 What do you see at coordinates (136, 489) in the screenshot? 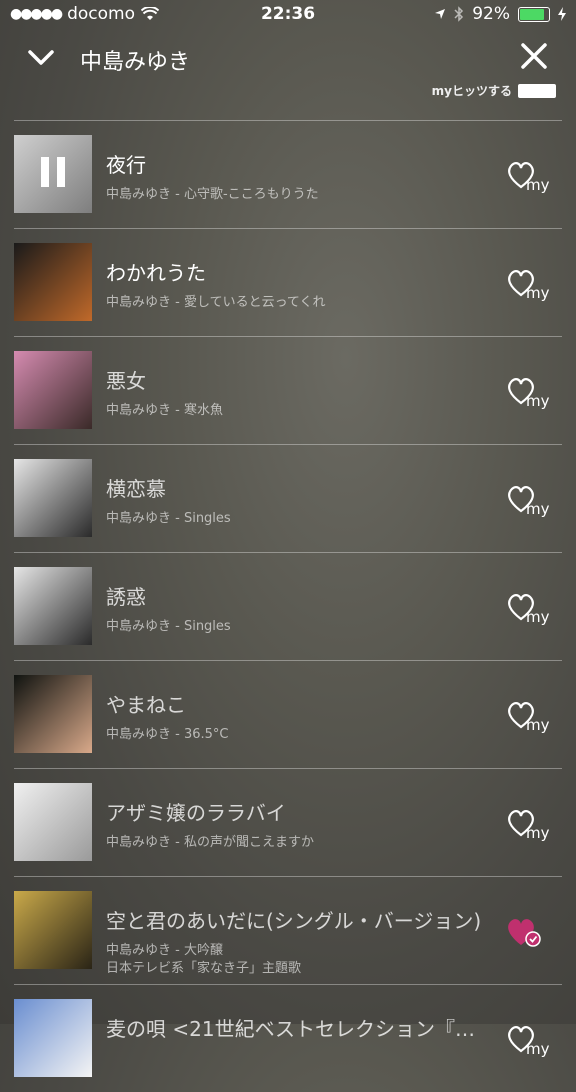
I see `song-title: 横恋慕` at bounding box center [136, 489].